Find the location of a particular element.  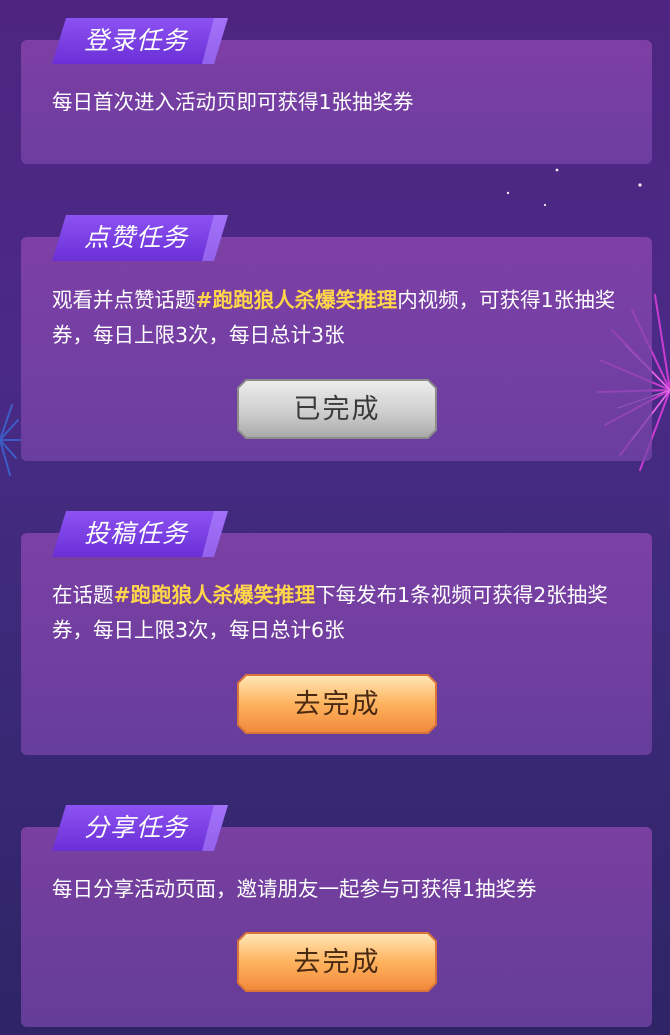

completed-button: 已完成 is located at coordinates (337, 409).